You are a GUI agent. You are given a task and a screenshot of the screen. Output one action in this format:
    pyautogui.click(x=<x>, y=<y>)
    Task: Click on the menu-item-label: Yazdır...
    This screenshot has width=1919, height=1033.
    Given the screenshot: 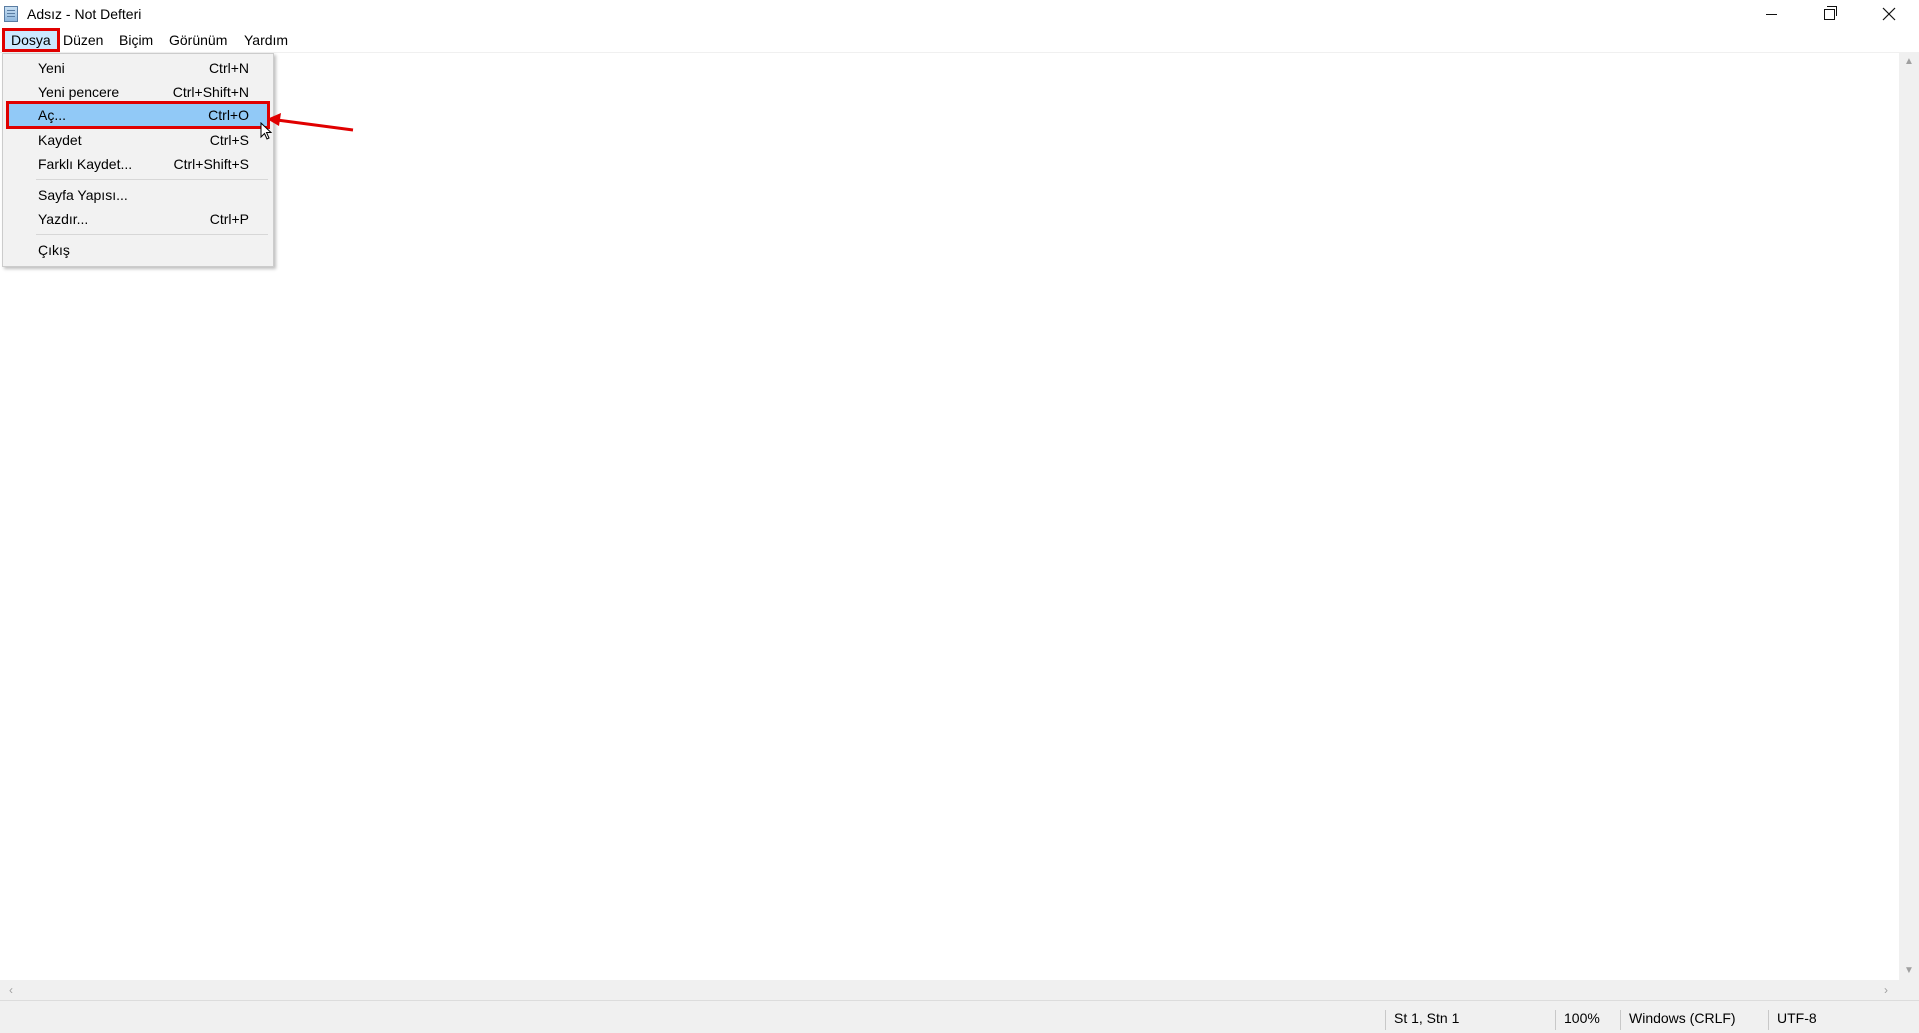 What is the action you would take?
    pyautogui.click(x=63, y=219)
    